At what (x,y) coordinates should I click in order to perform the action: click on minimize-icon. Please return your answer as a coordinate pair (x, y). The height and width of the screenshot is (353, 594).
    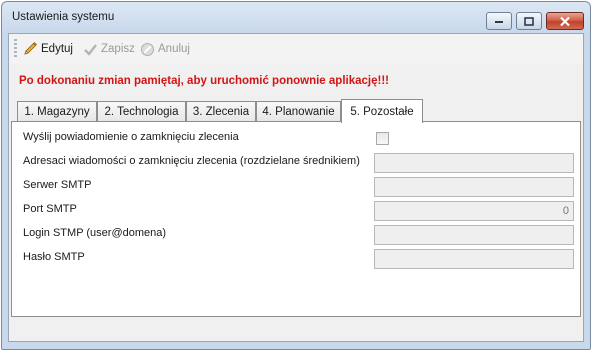
    Looking at the image, I should click on (499, 22).